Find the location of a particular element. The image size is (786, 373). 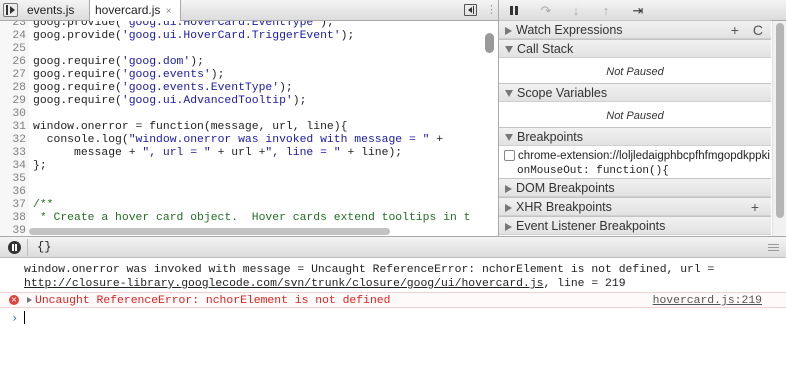

line-number: 31 is located at coordinates (13, 127).